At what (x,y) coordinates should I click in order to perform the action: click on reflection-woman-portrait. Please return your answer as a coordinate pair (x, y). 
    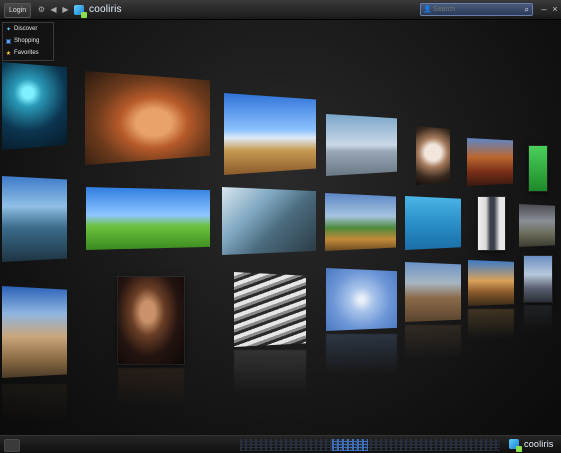
    Looking at the image, I should click on (151, 388).